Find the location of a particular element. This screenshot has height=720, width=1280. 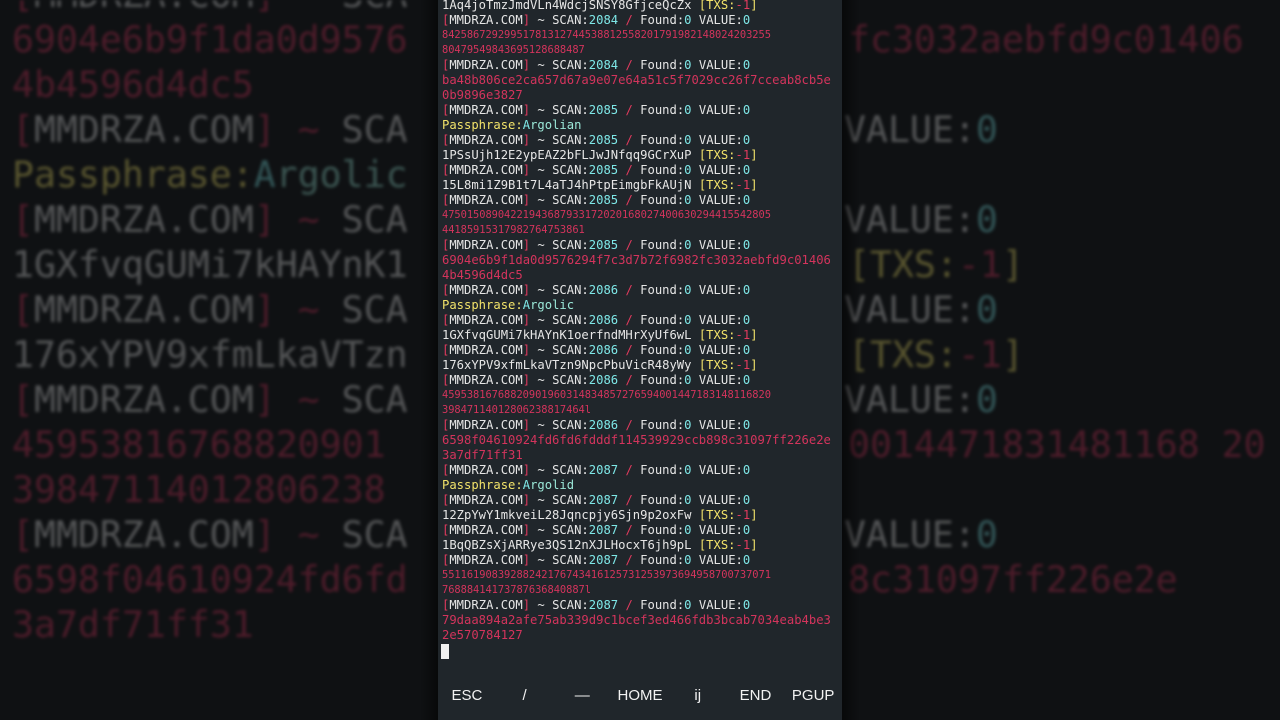

background-line: [MMDRZA.COM] ~ SCA is located at coordinates (210, 8).